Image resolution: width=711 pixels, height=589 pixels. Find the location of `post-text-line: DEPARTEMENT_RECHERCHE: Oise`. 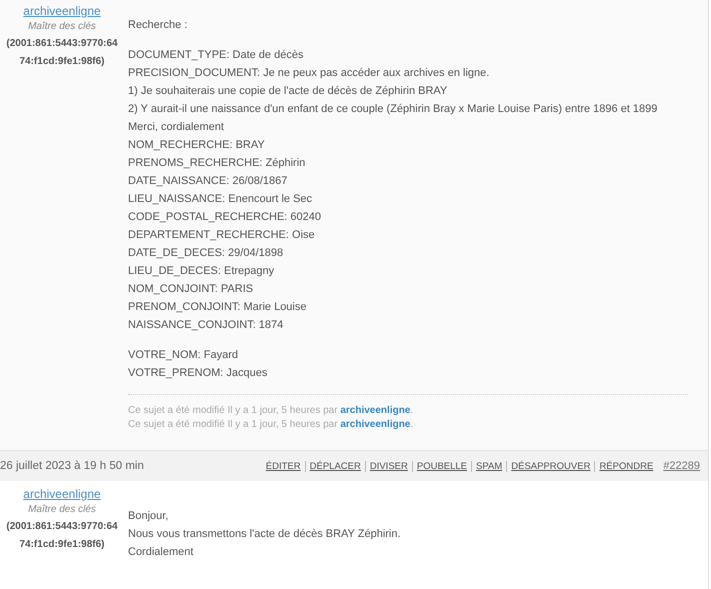

post-text-line: DEPARTEMENT_RECHERCHE: Oise is located at coordinates (222, 235).